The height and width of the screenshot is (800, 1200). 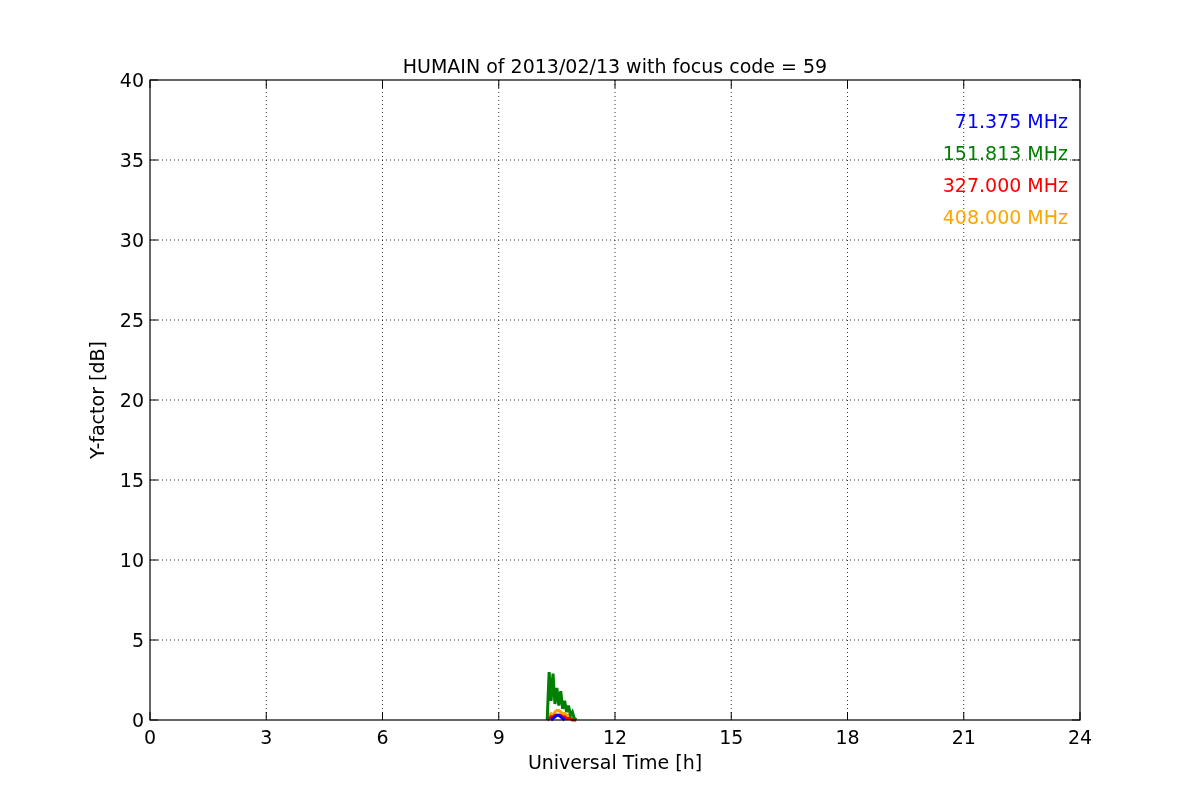 I want to click on tick-label: 9, so click(x=498, y=737).